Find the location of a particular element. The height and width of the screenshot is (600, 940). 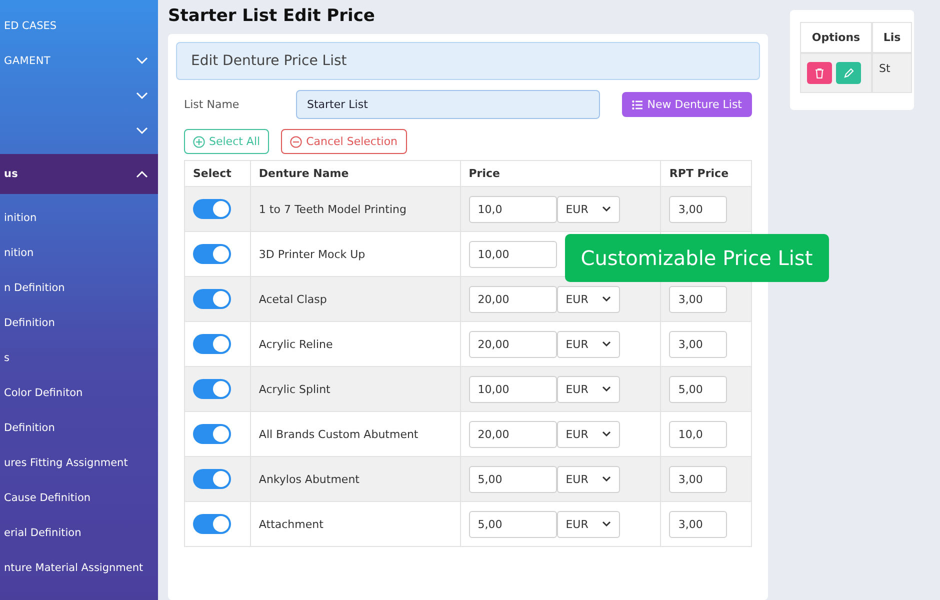

sidebar-item: Color Definiton is located at coordinates (79, 392).